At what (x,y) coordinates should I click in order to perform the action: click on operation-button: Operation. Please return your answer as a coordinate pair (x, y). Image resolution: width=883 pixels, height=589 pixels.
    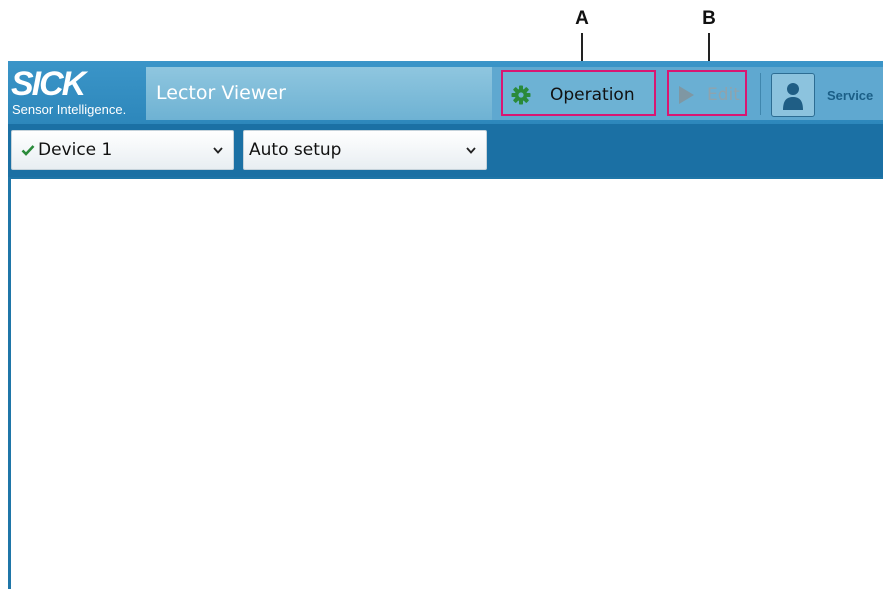
    Looking at the image, I should click on (578, 93).